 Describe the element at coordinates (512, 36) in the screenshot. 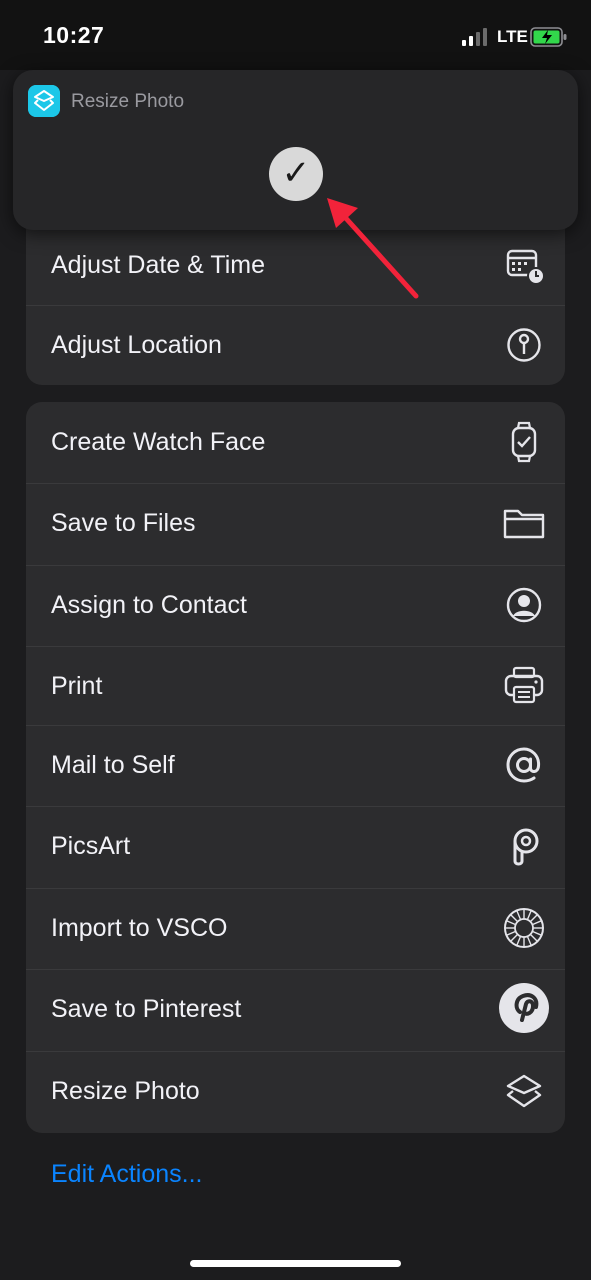

I see `network-type: LTE` at that location.